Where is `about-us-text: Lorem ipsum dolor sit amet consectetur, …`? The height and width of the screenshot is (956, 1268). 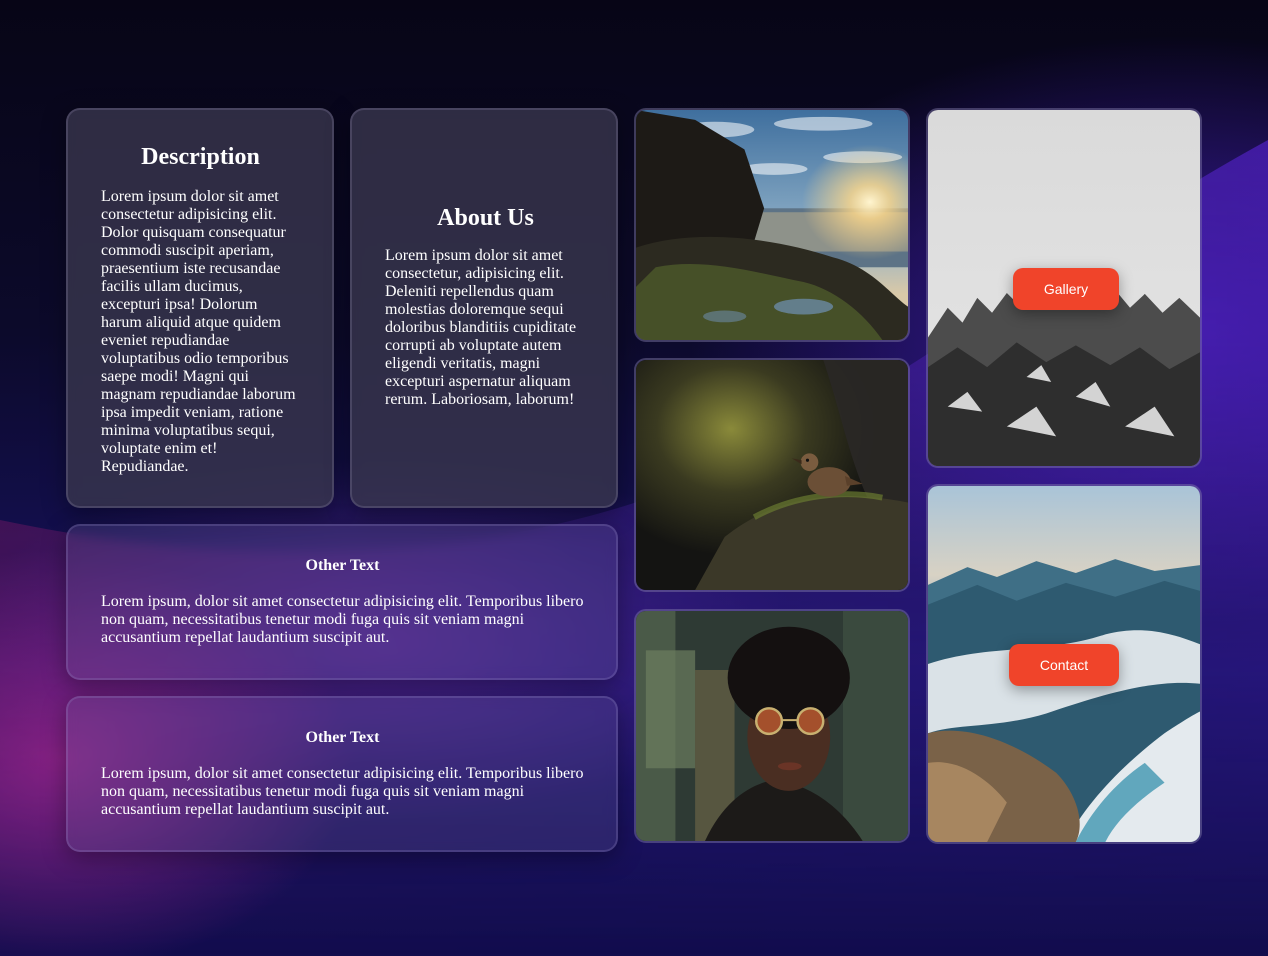 about-us-text: Lorem ipsum dolor sit amet consectetur, … is located at coordinates (481, 327).